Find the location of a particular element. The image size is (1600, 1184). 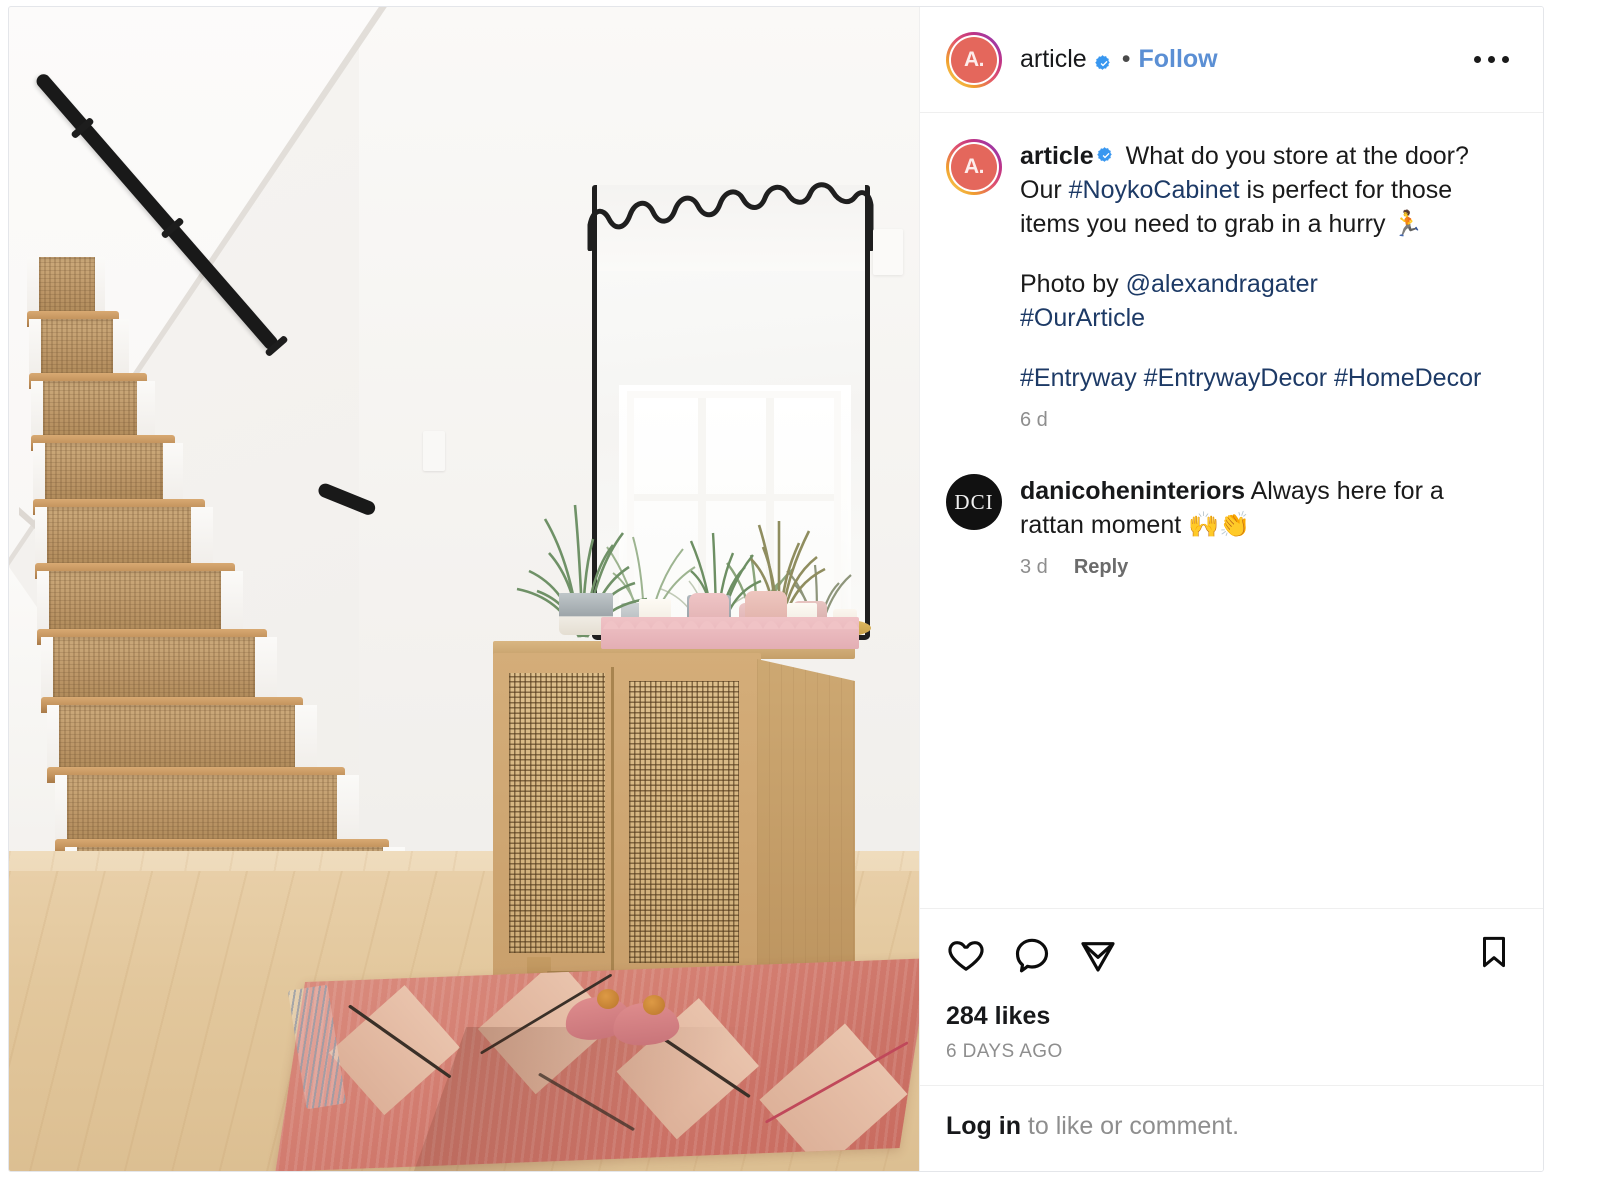

photo-credit-prefix: Photo by is located at coordinates (1073, 284).